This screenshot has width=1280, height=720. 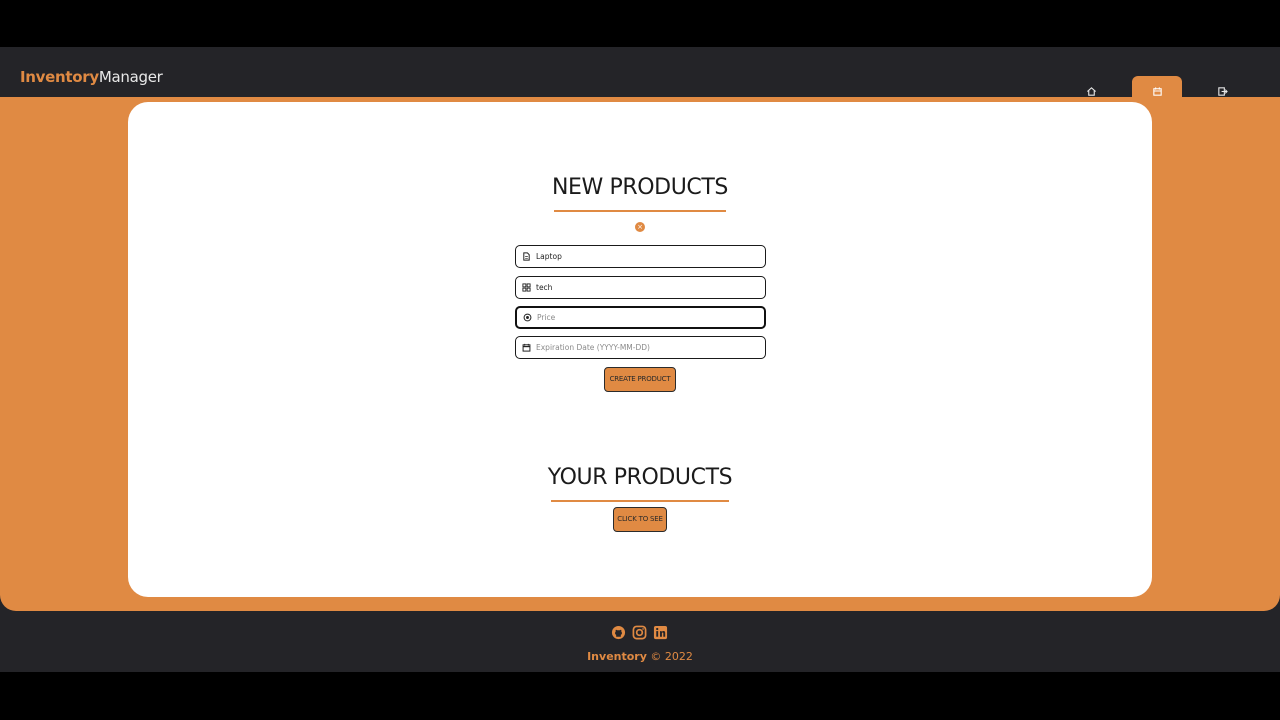 I want to click on calendar-icon, so click(x=526, y=347).